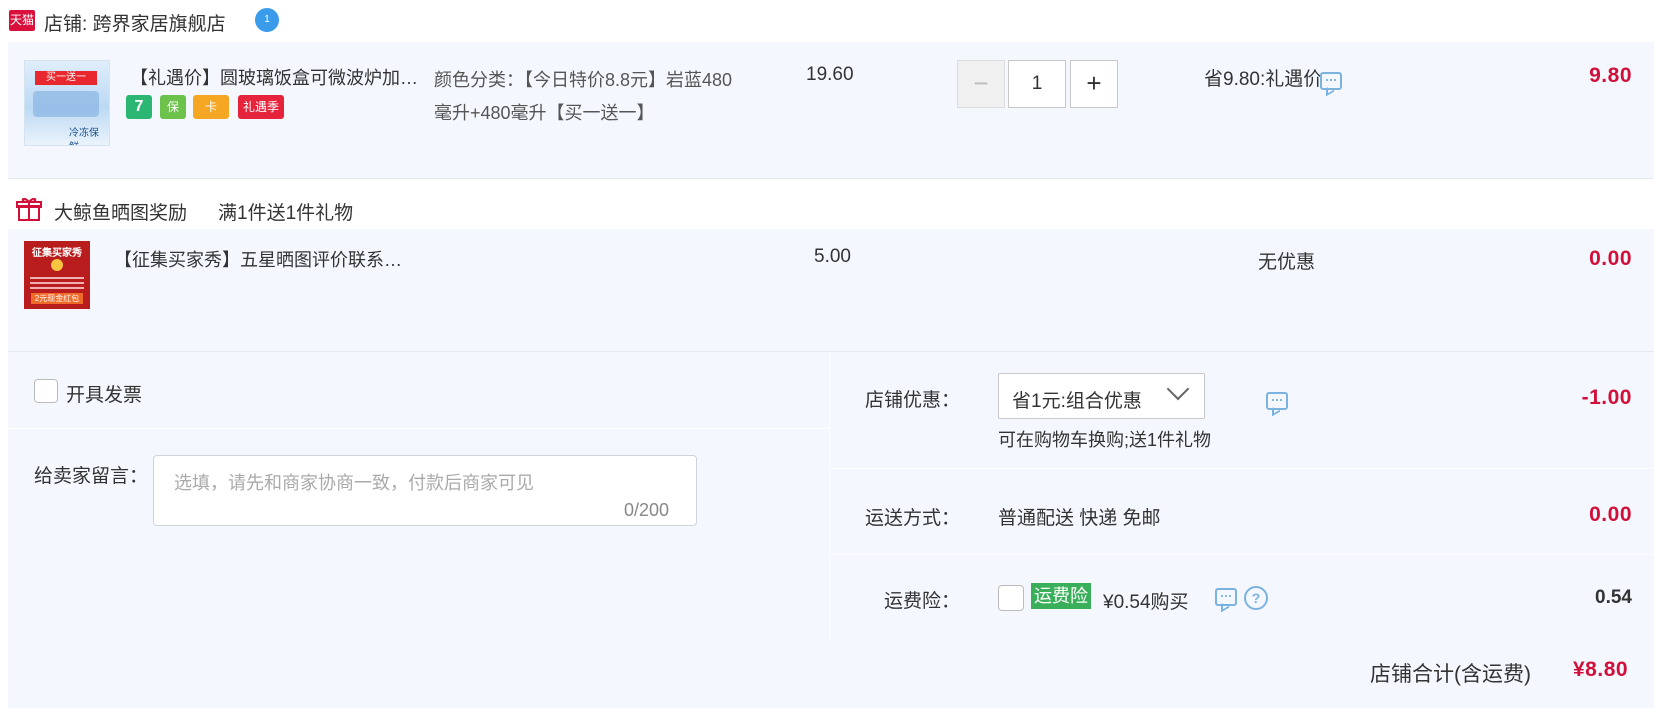  What do you see at coordinates (159, 24) in the screenshot?
I see `shop-name-link: 跨界家居旗舰店` at bounding box center [159, 24].